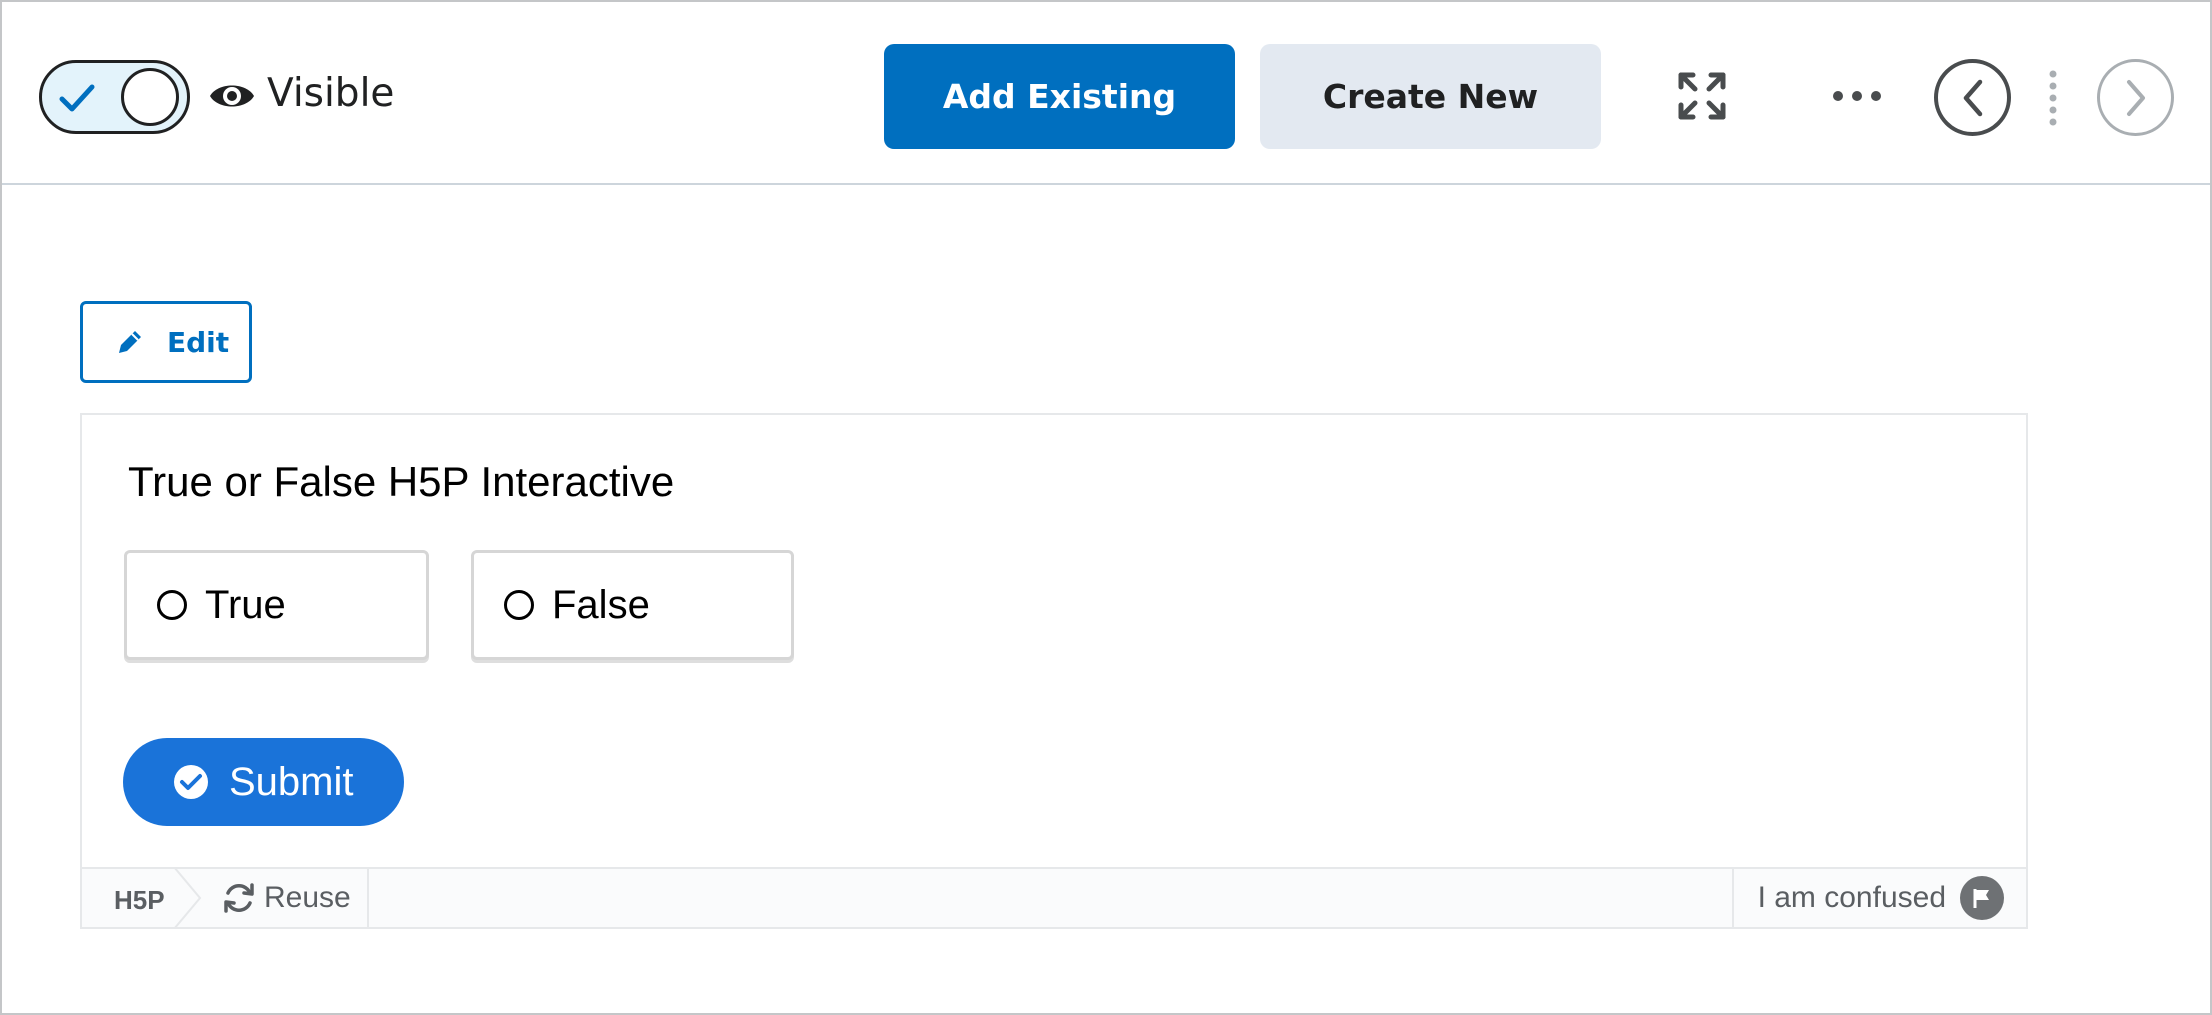 This screenshot has height=1015, width=2212. I want to click on expand-icon, so click(1702, 96).